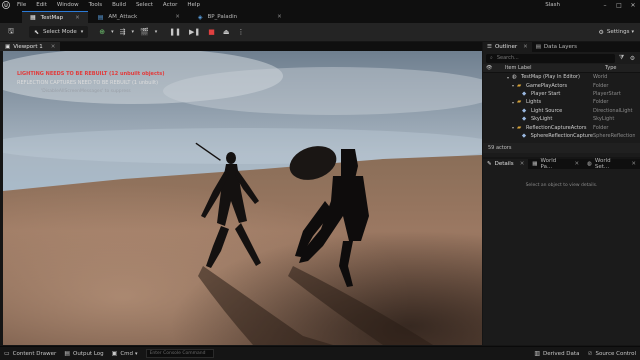  I want to click on console-command-input: Enter Console Command, so click(179, 353).